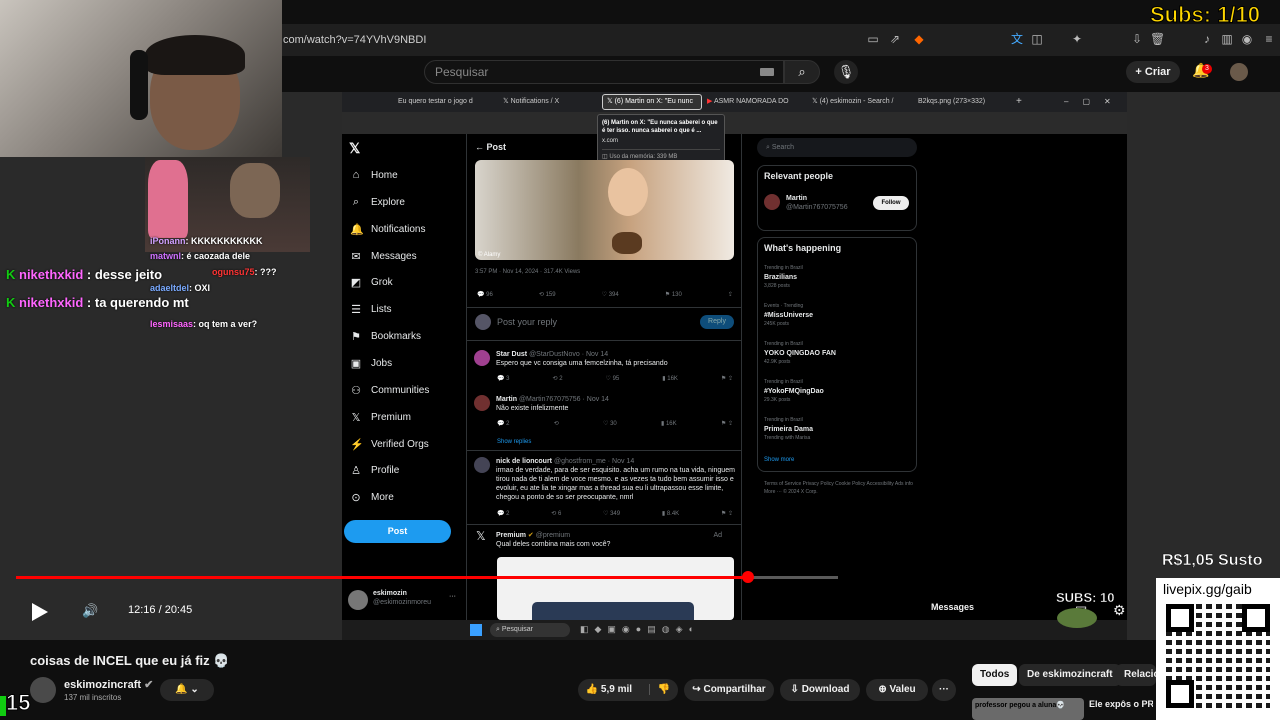 The height and width of the screenshot is (720, 1280). What do you see at coordinates (397, 531) in the screenshot?
I see `post-button: Post` at bounding box center [397, 531].